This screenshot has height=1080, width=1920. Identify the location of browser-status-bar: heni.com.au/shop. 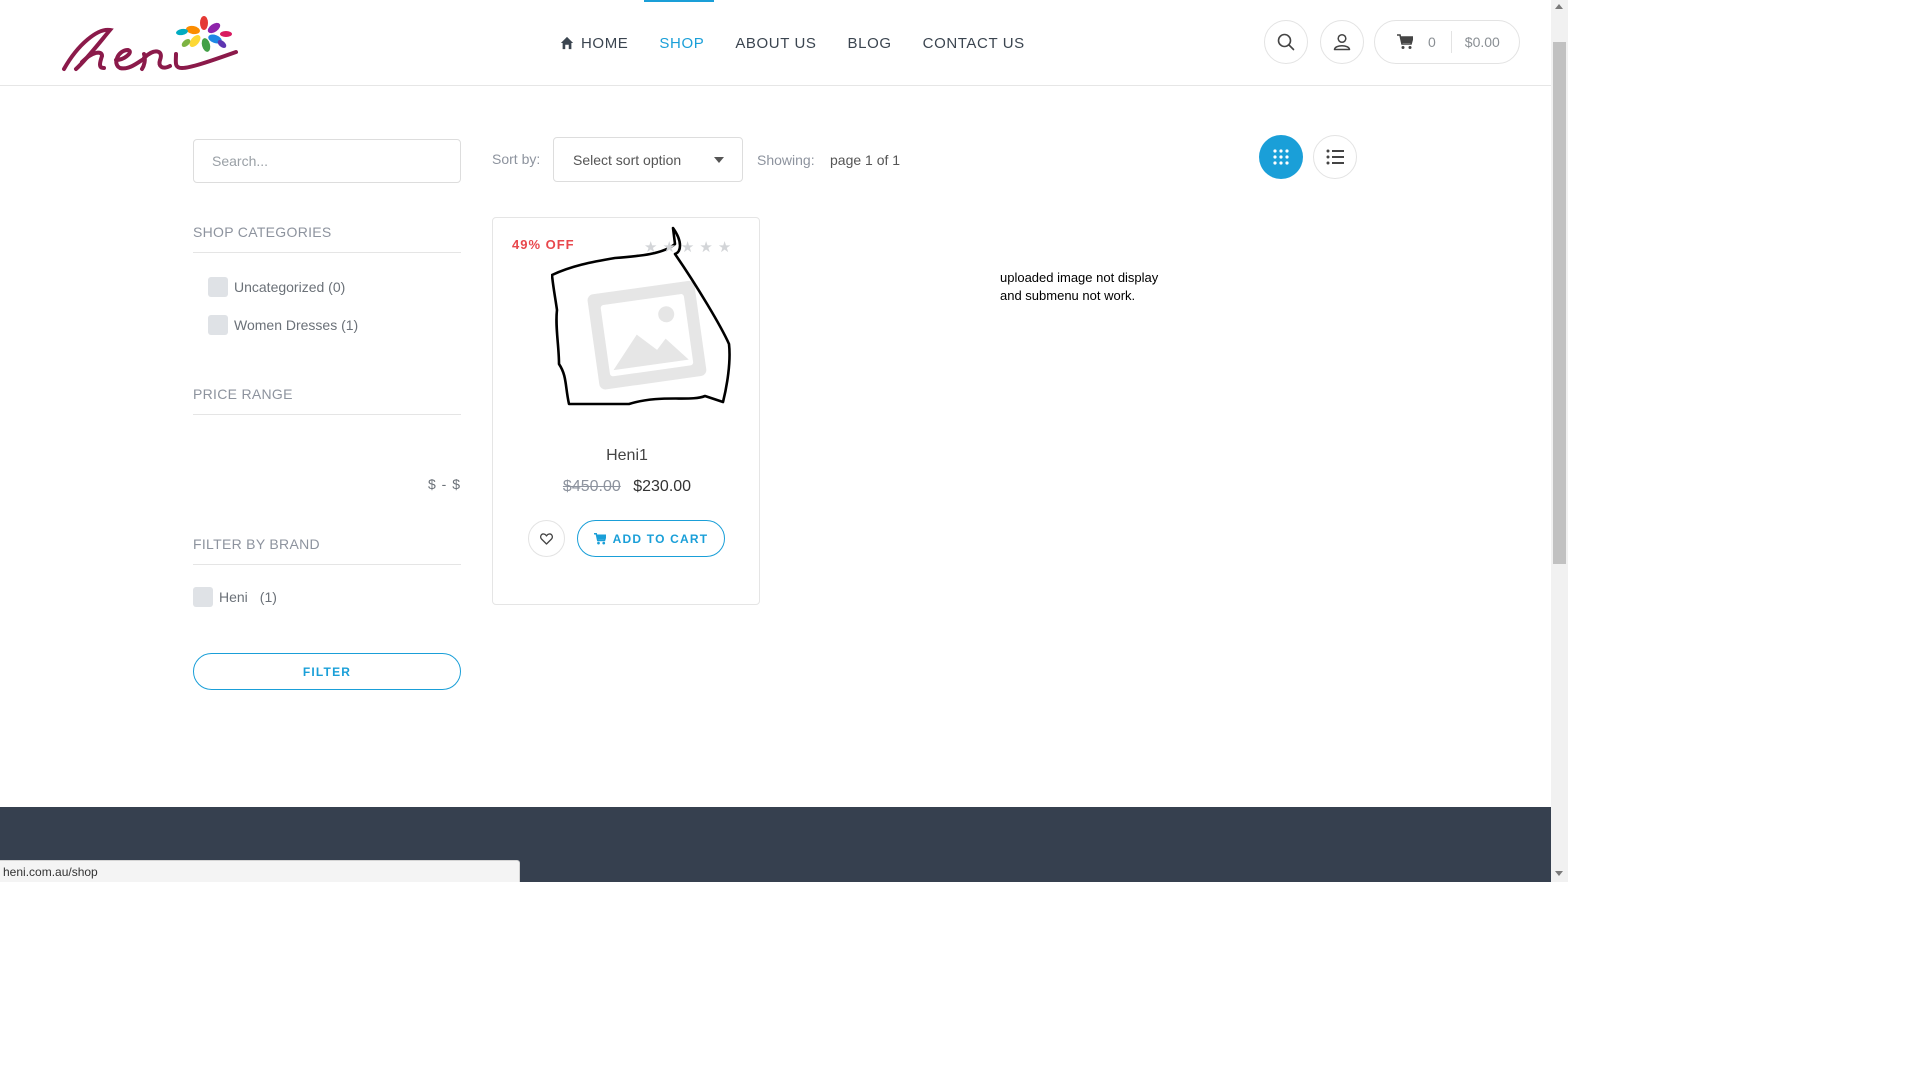
(260, 871).